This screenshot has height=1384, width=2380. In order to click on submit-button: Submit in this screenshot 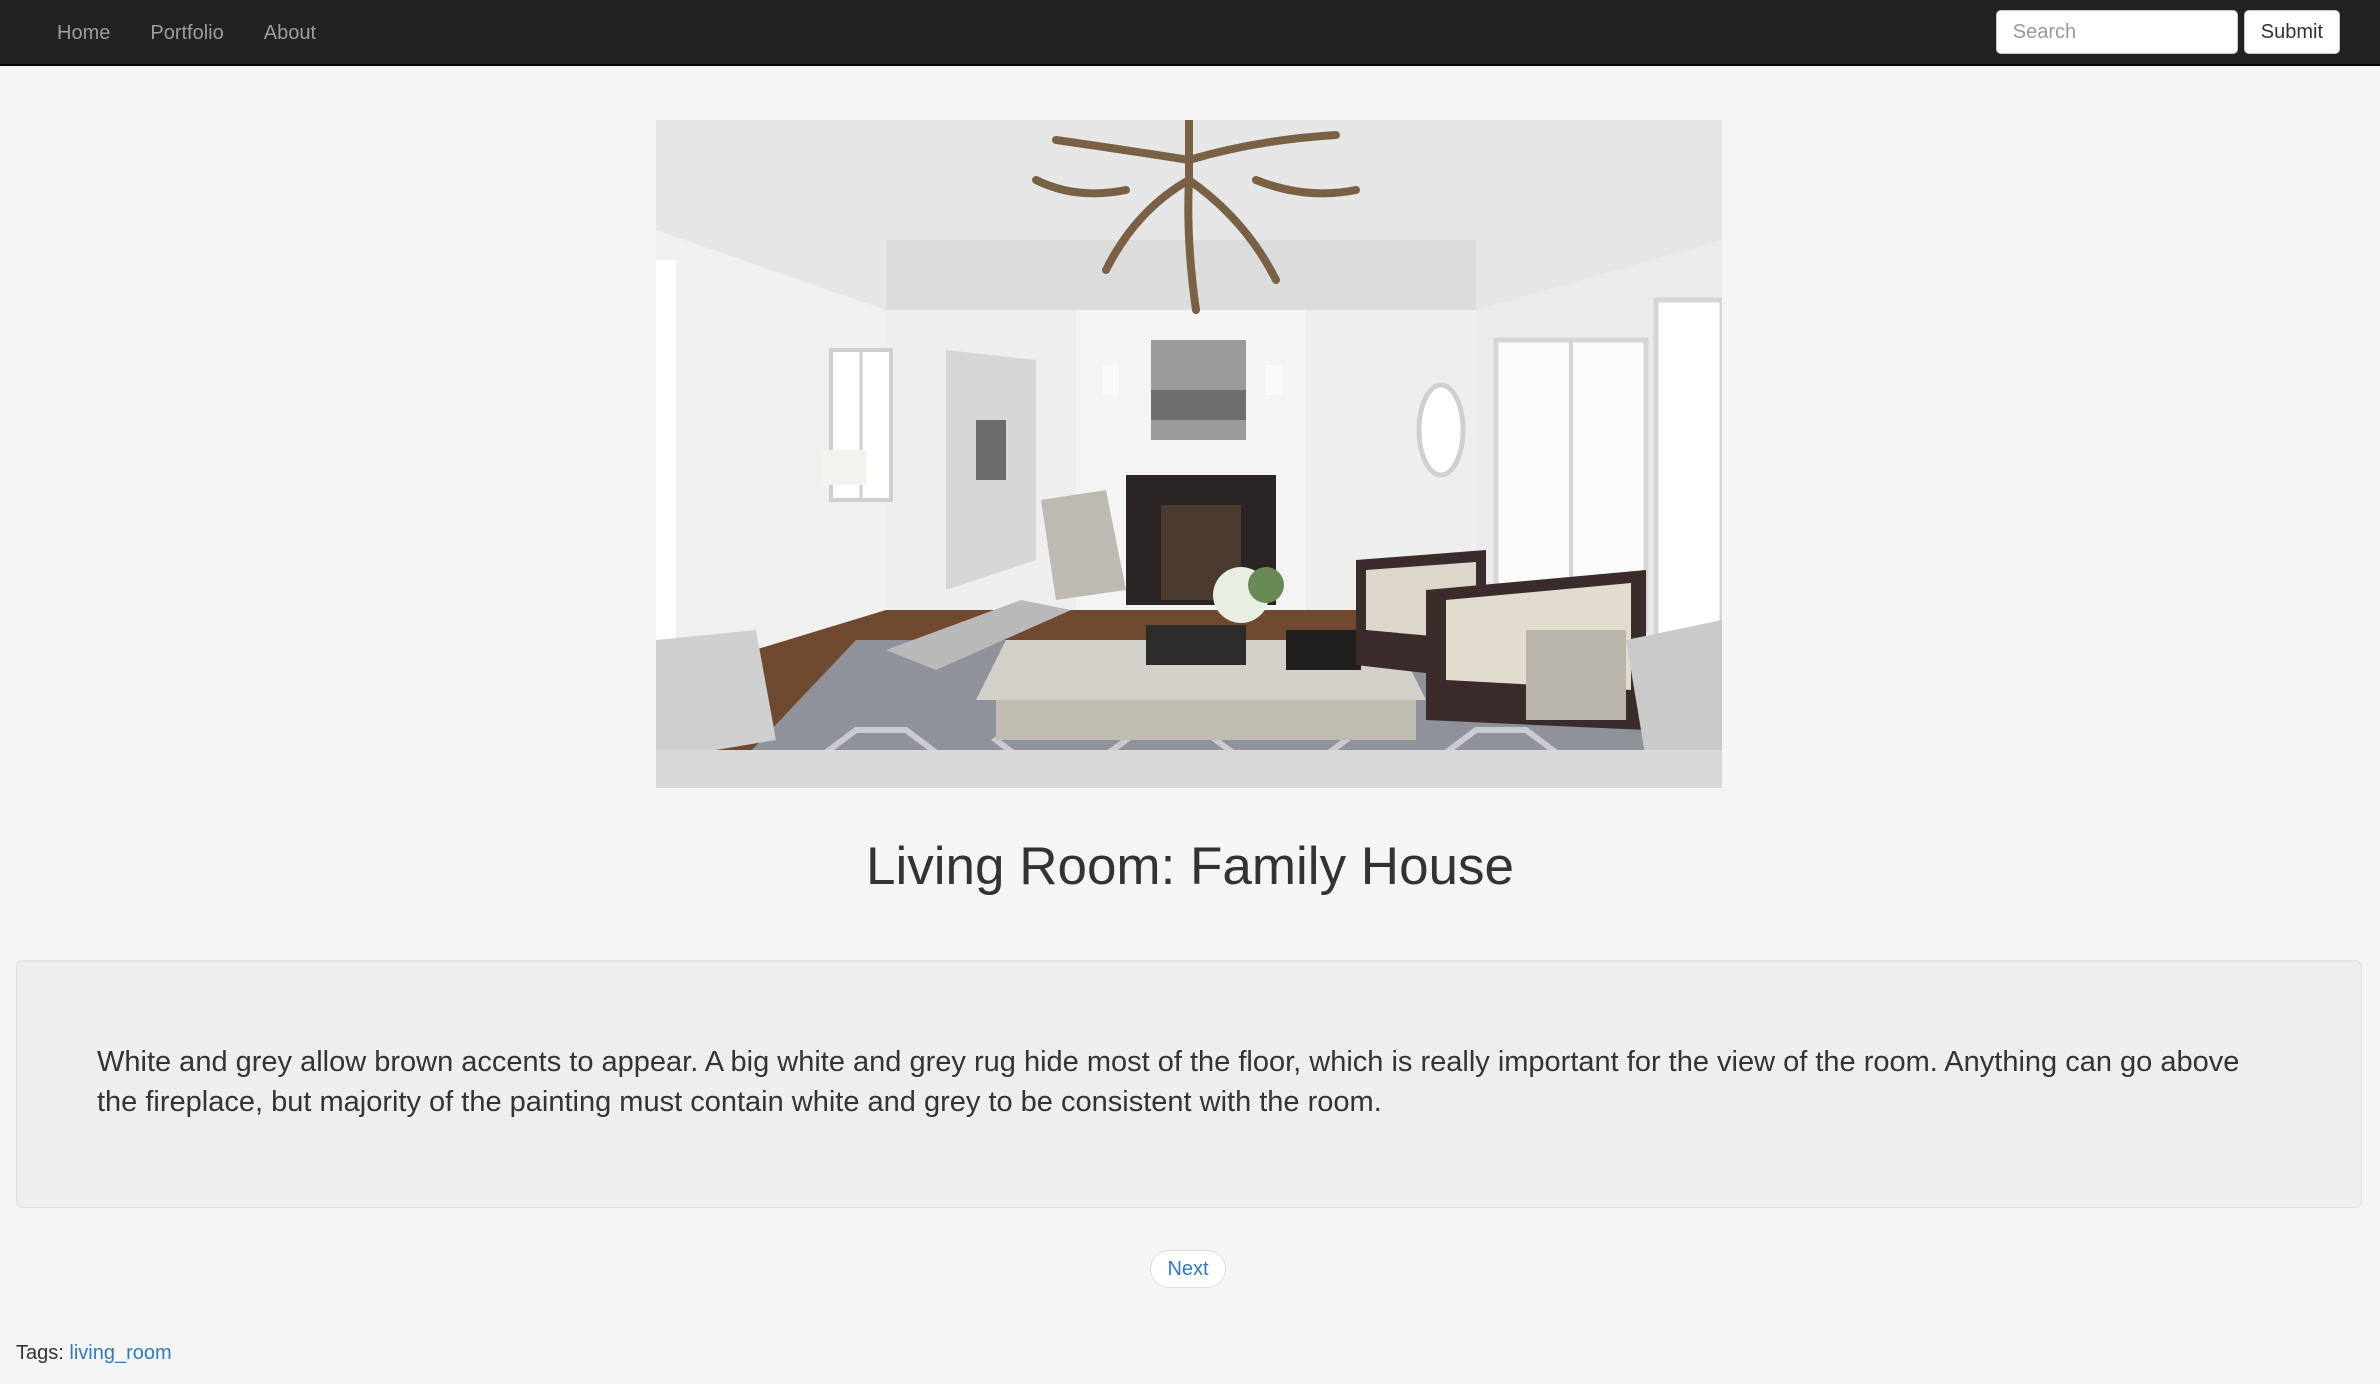, I will do `click(2291, 32)`.